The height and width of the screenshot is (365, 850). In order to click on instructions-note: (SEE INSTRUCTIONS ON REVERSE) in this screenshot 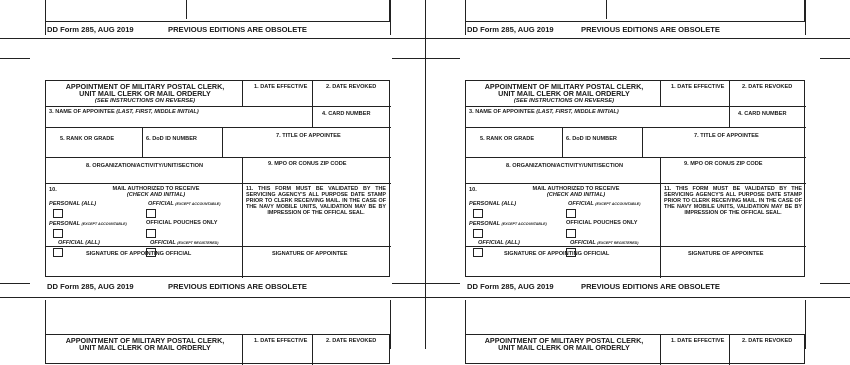, I will do `click(564, 101)`.